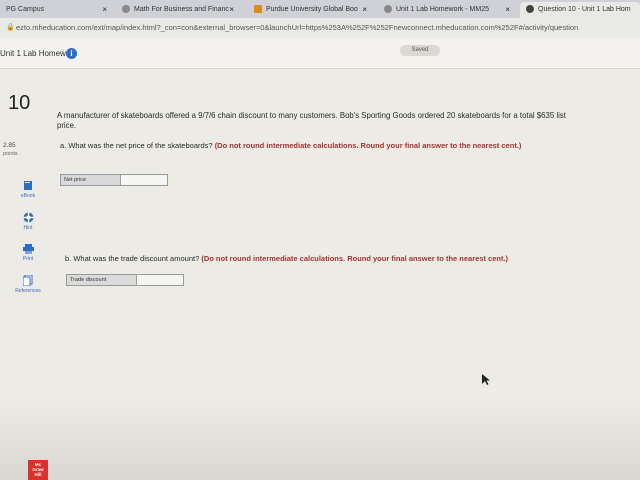 The height and width of the screenshot is (480, 640). I want to click on mouse-cursor-icon, so click(486, 379).